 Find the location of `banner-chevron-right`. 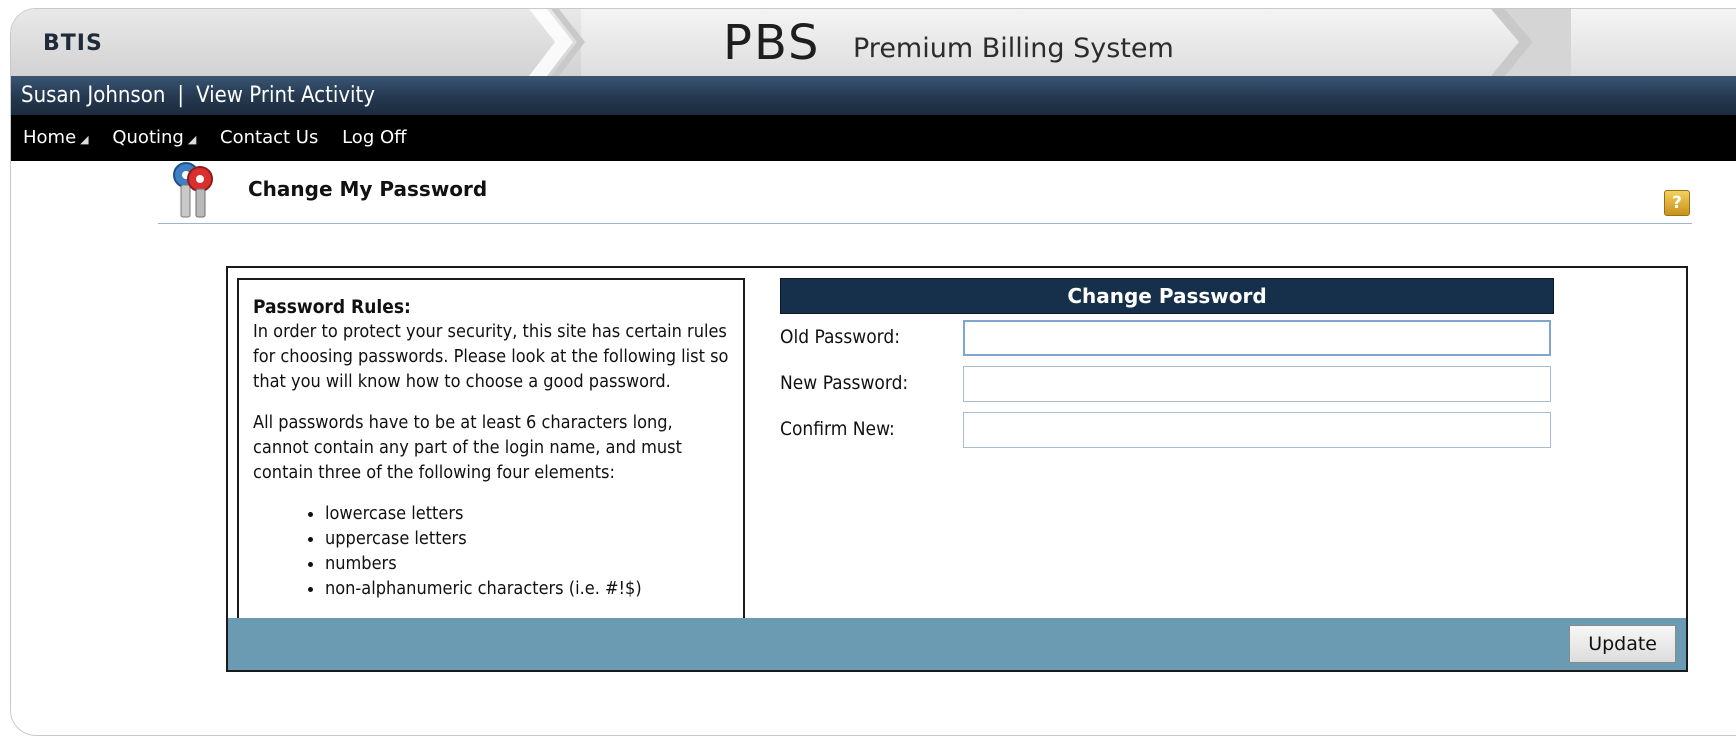

banner-chevron-right is located at coordinates (1531, 42).